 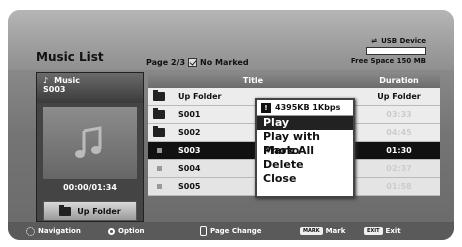 I want to click on info-icon: !, so click(x=266, y=107).